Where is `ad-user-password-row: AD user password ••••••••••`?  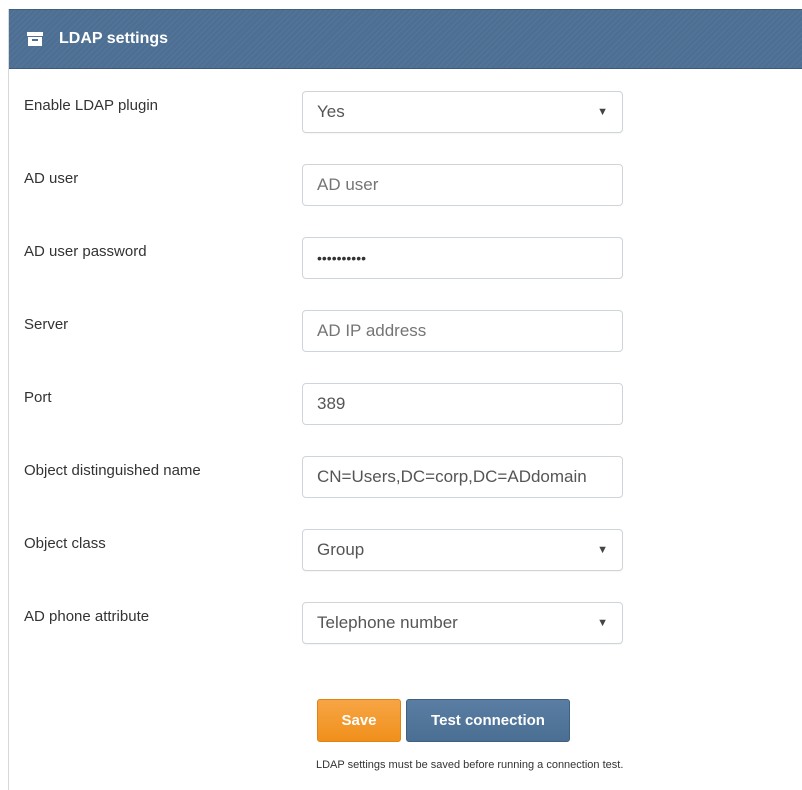
ad-user-password-row: AD user password •••••••••• is located at coordinates (397, 258).